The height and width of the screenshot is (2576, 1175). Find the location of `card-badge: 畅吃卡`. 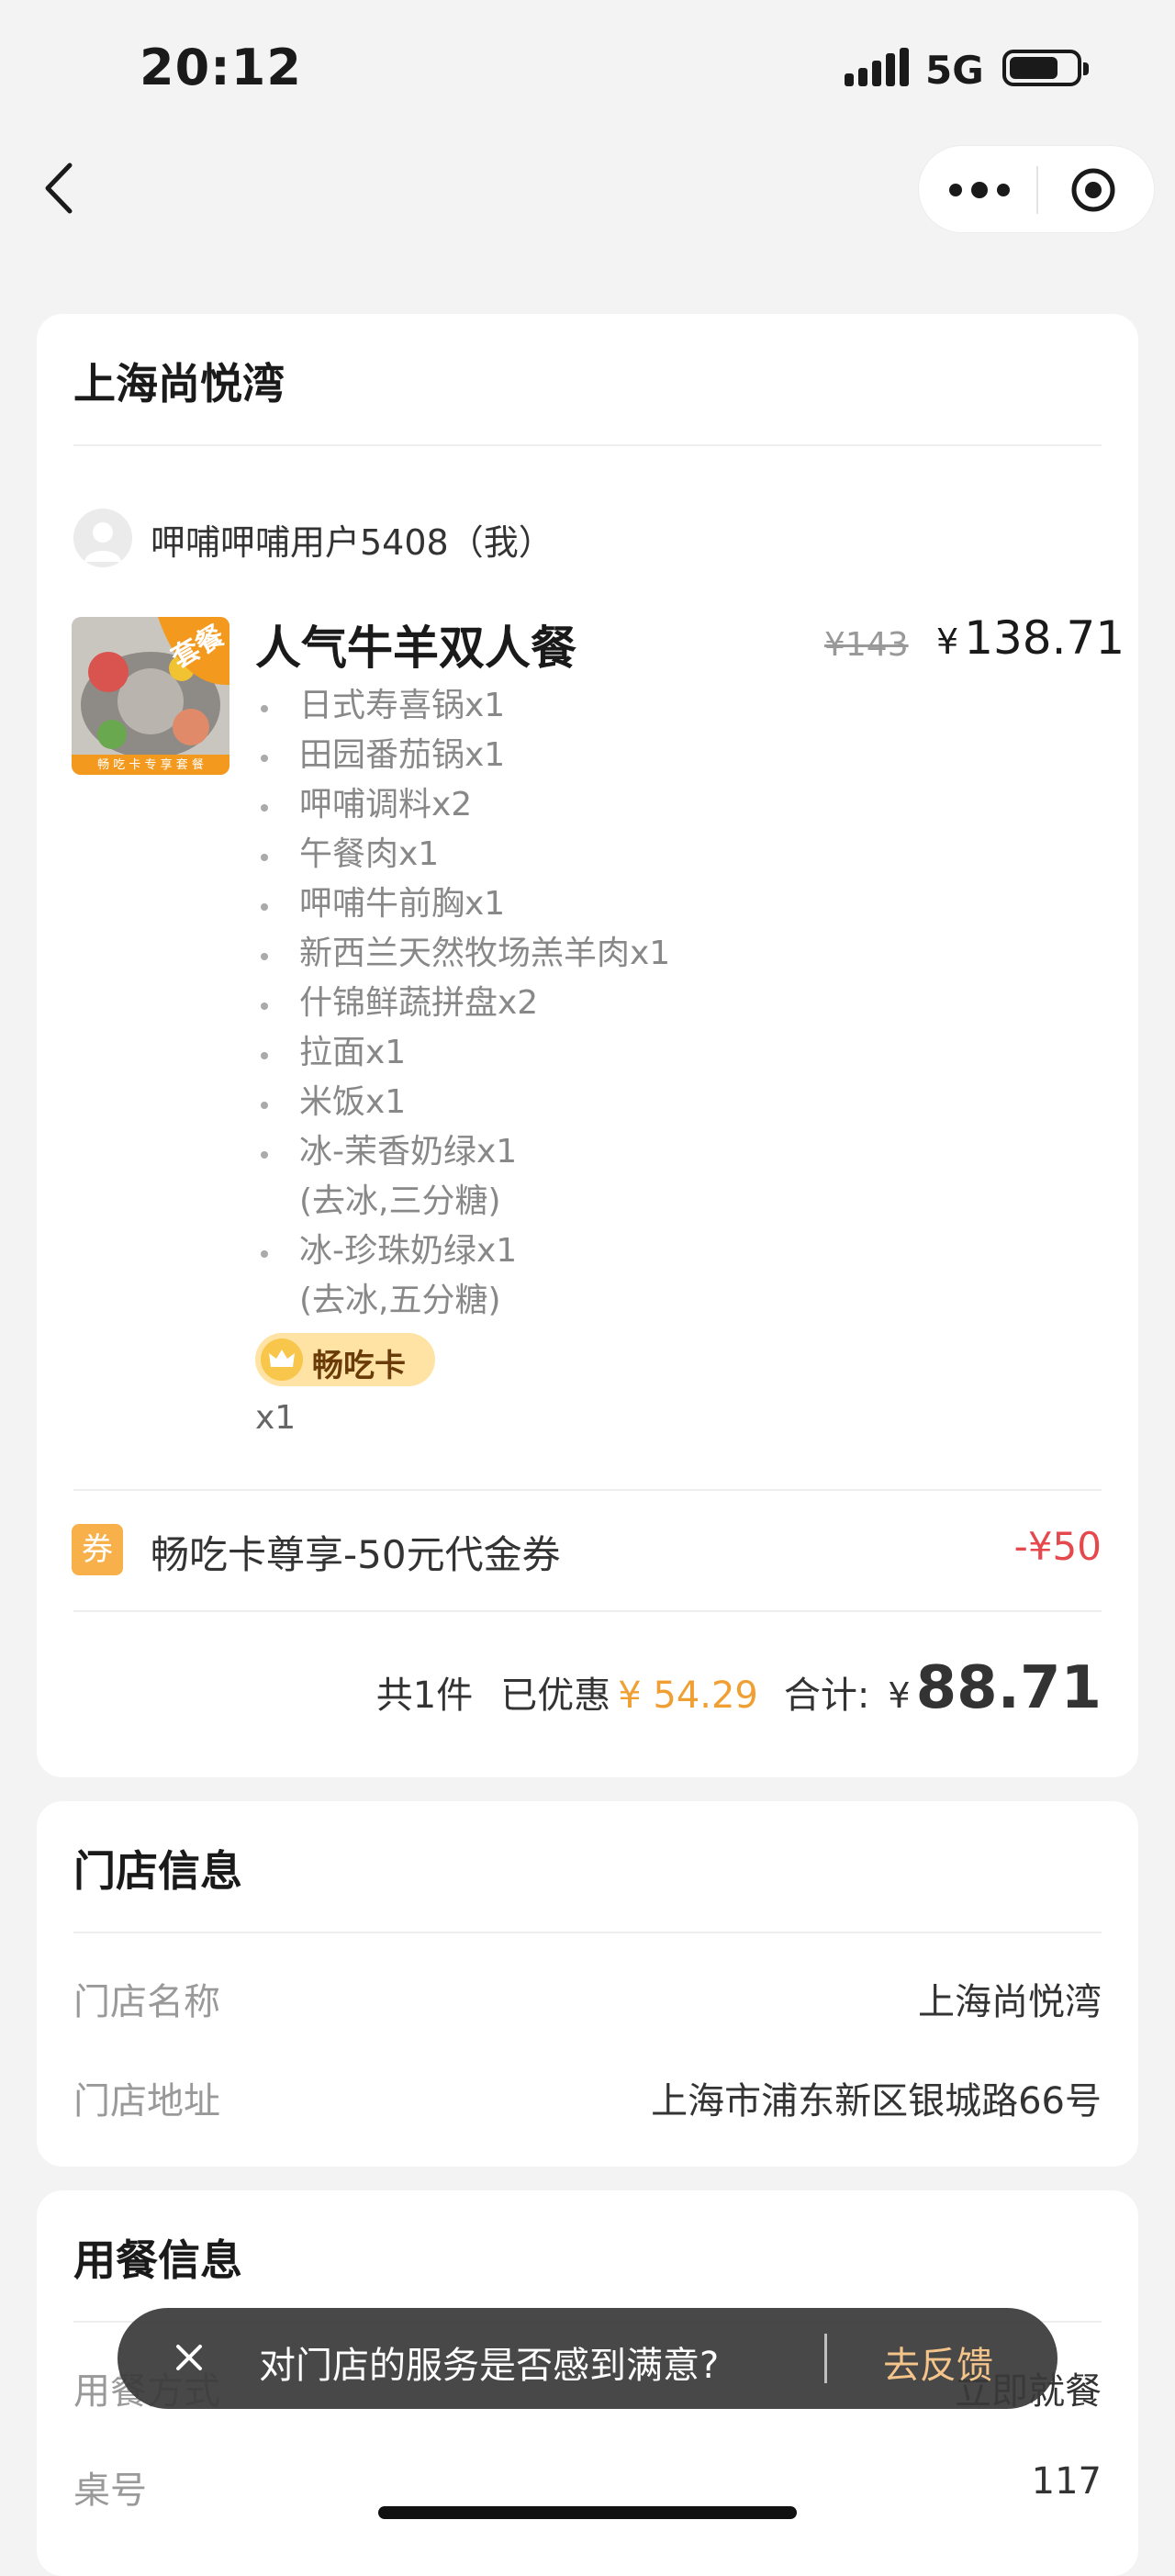

card-badge: 畅吃卡 is located at coordinates (345, 1359).